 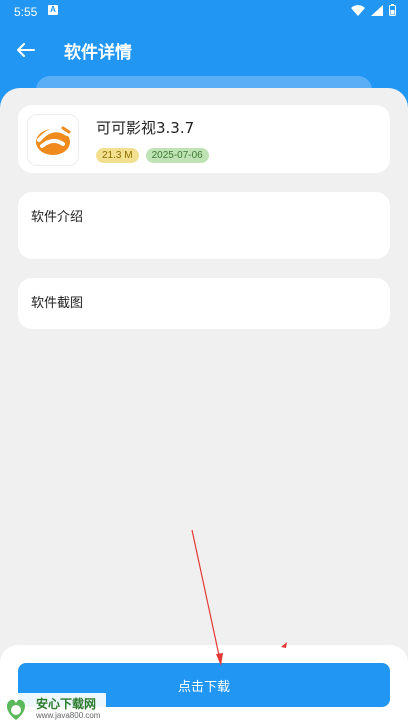 I want to click on back-button, so click(x=26, y=50).